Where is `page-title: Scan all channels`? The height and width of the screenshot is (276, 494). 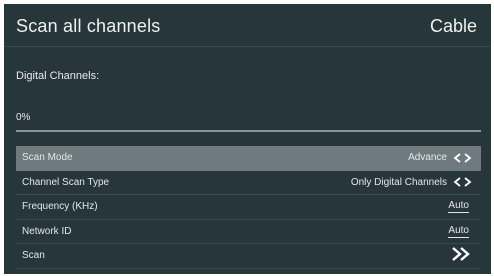 page-title: Scan all channels is located at coordinates (88, 26).